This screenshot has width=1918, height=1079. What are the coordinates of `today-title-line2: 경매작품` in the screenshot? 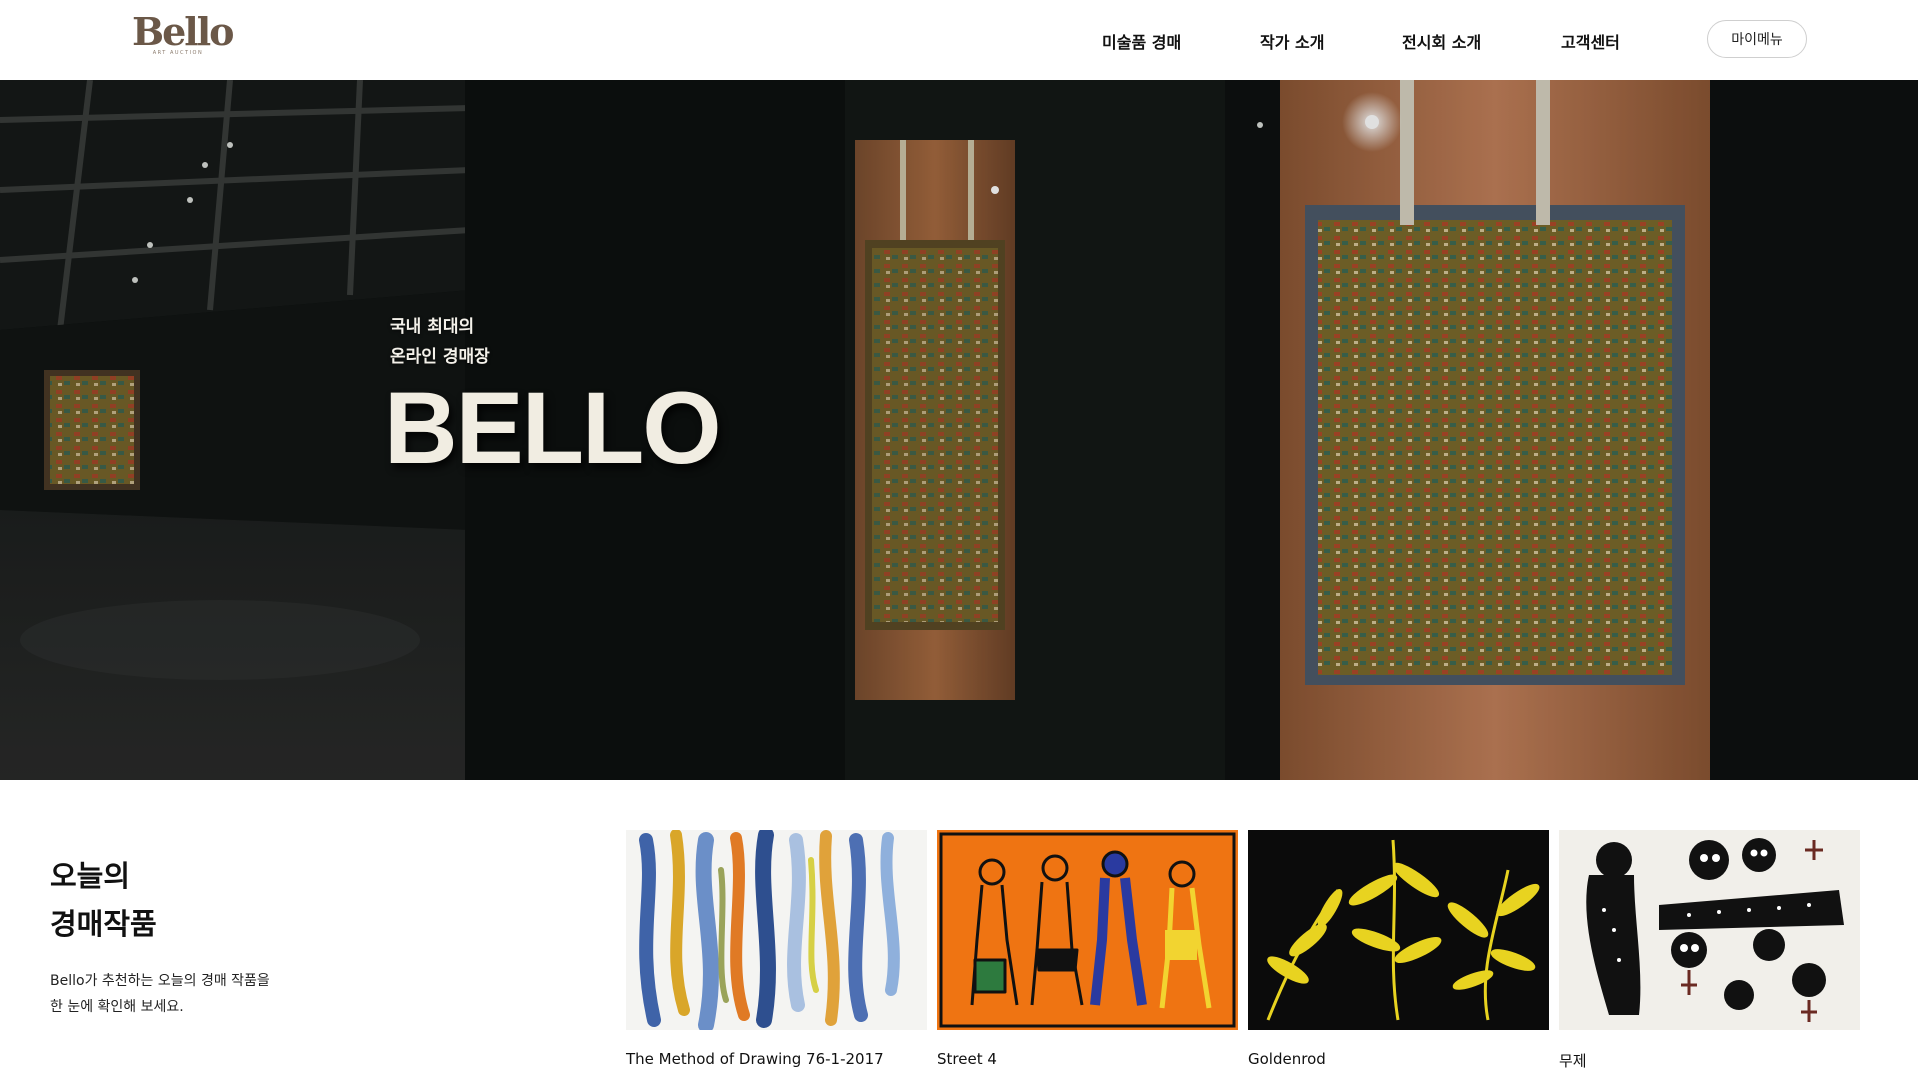 It's located at (103, 924).